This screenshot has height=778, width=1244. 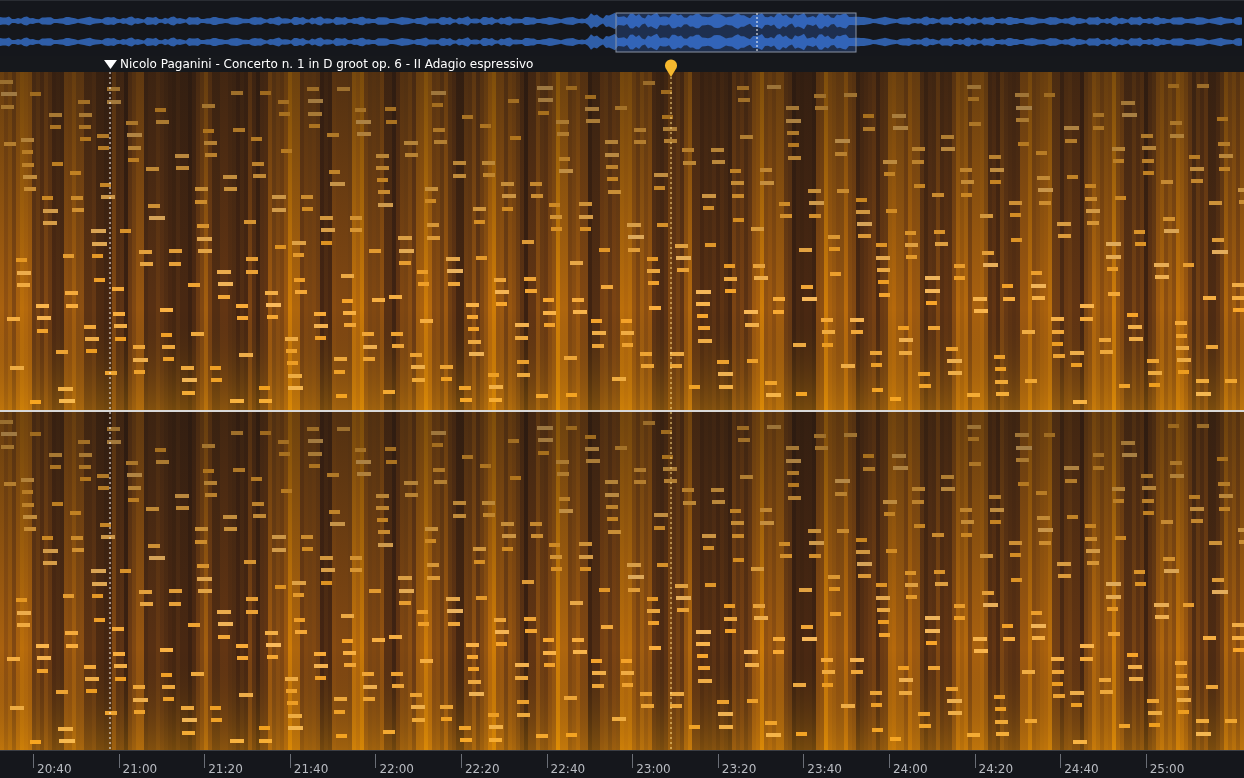 I want to click on time-label: 22:00, so click(x=396, y=769).